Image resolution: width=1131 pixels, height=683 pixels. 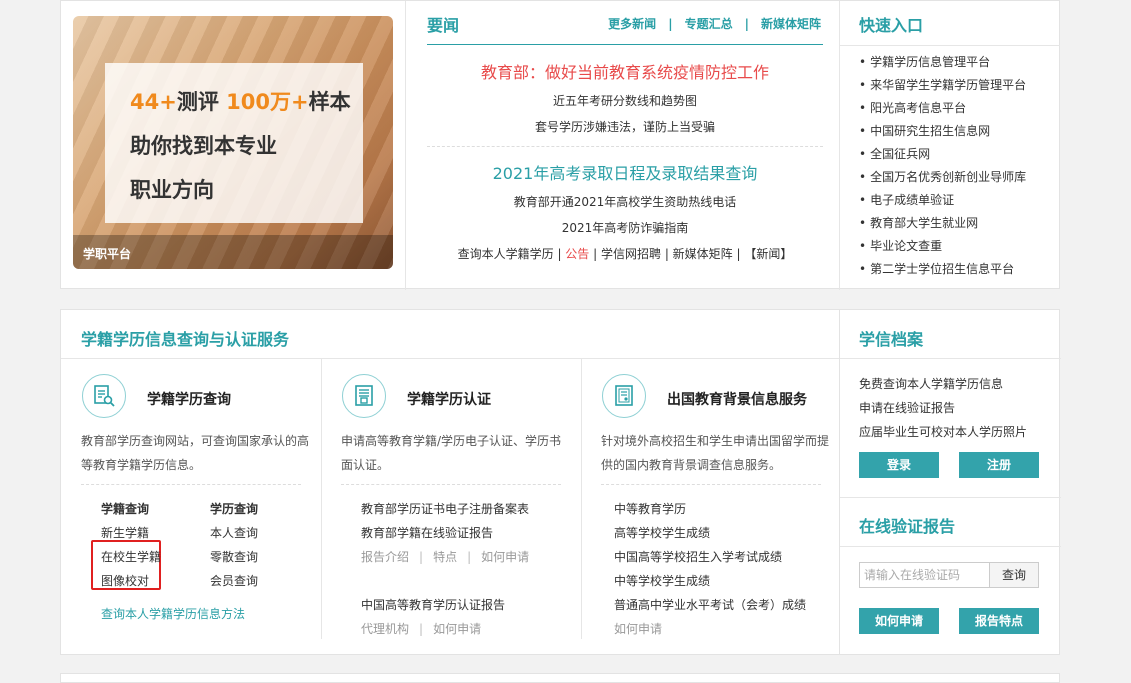 What do you see at coordinates (710, 604) in the screenshot?
I see `academic-test-link: 普通高中学业水平考试（会考）成绩` at bounding box center [710, 604].